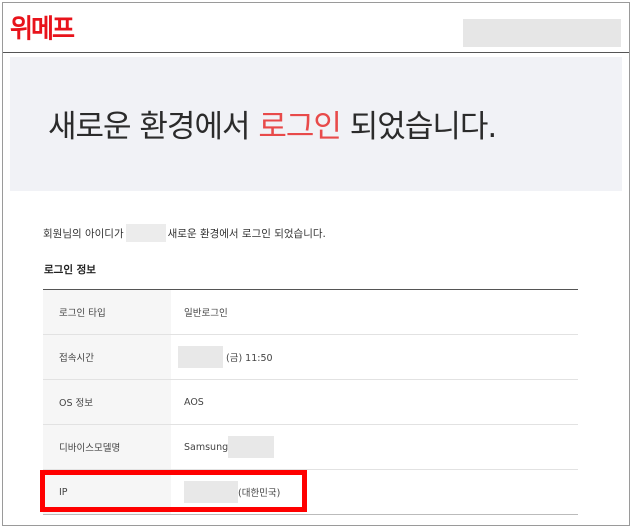 The image size is (632, 528). I want to click on redacted-date, so click(200, 357).